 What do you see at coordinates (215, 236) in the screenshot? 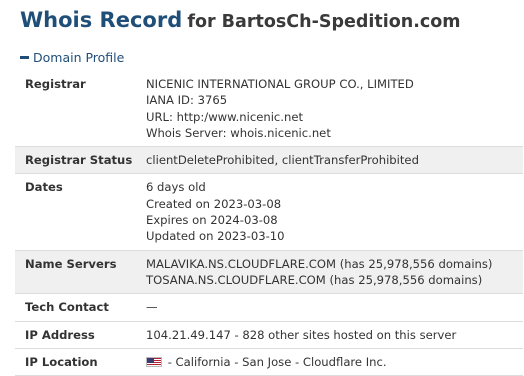
I see `updated-date: Updated on 2023-03-10` at bounding box center [215, 236].